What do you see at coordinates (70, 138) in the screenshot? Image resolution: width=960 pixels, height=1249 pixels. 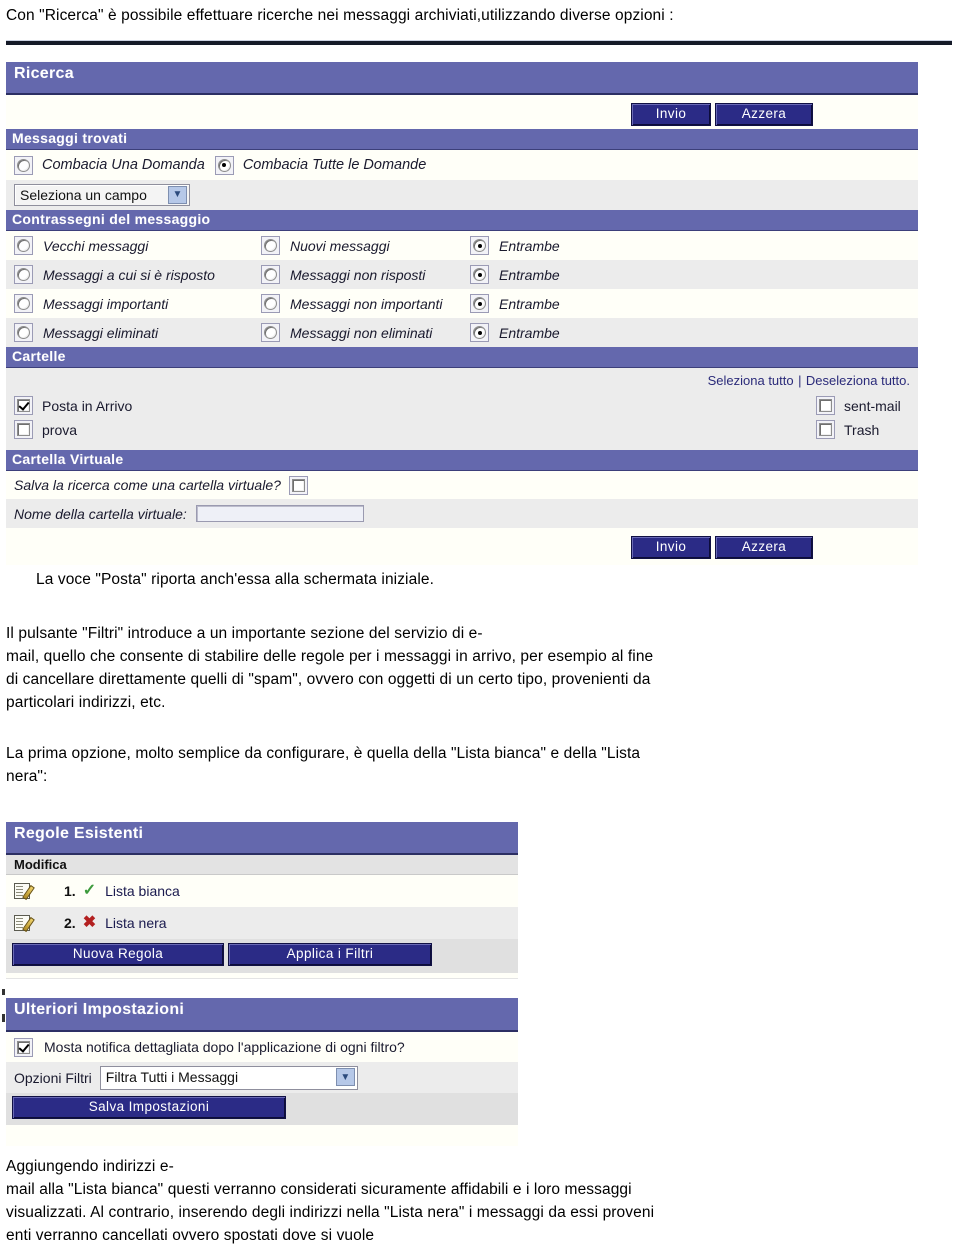 I see `found-messages-title: Messaggi trovati` at bounding box center [70, 138].